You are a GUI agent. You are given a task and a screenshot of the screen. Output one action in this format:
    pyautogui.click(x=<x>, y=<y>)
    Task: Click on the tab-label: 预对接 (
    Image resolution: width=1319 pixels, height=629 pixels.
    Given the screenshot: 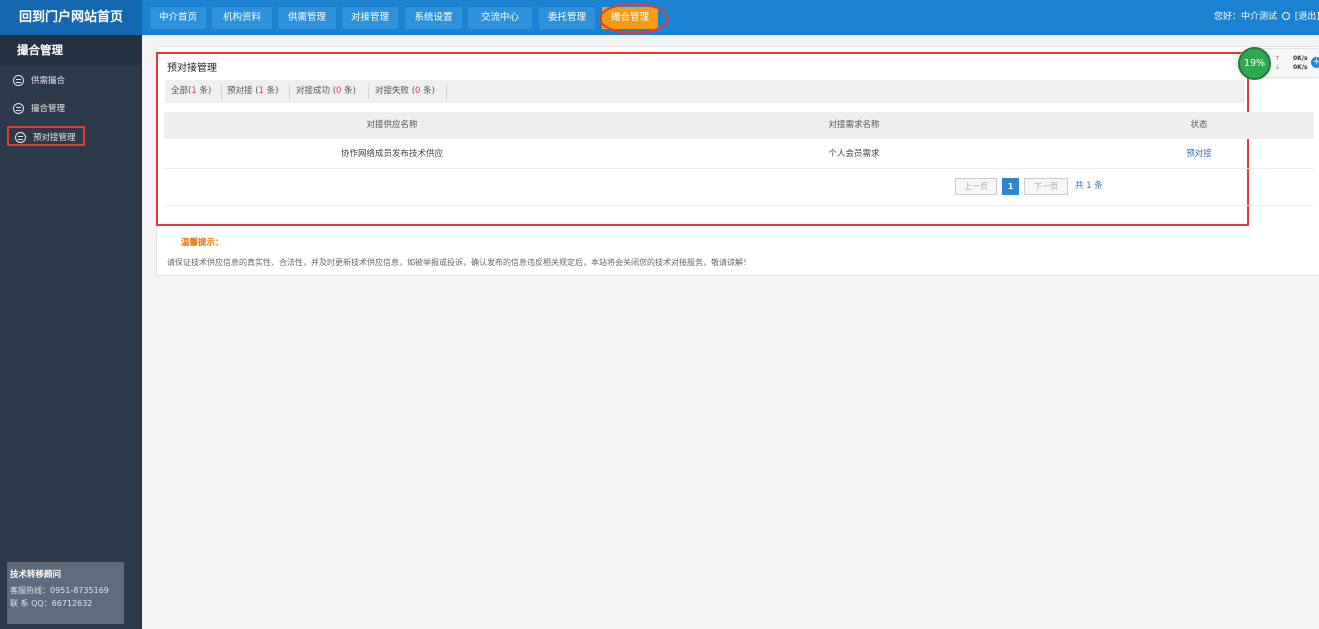 What is the action you would take?
    pyautogui.click(x=243, y=91)
    